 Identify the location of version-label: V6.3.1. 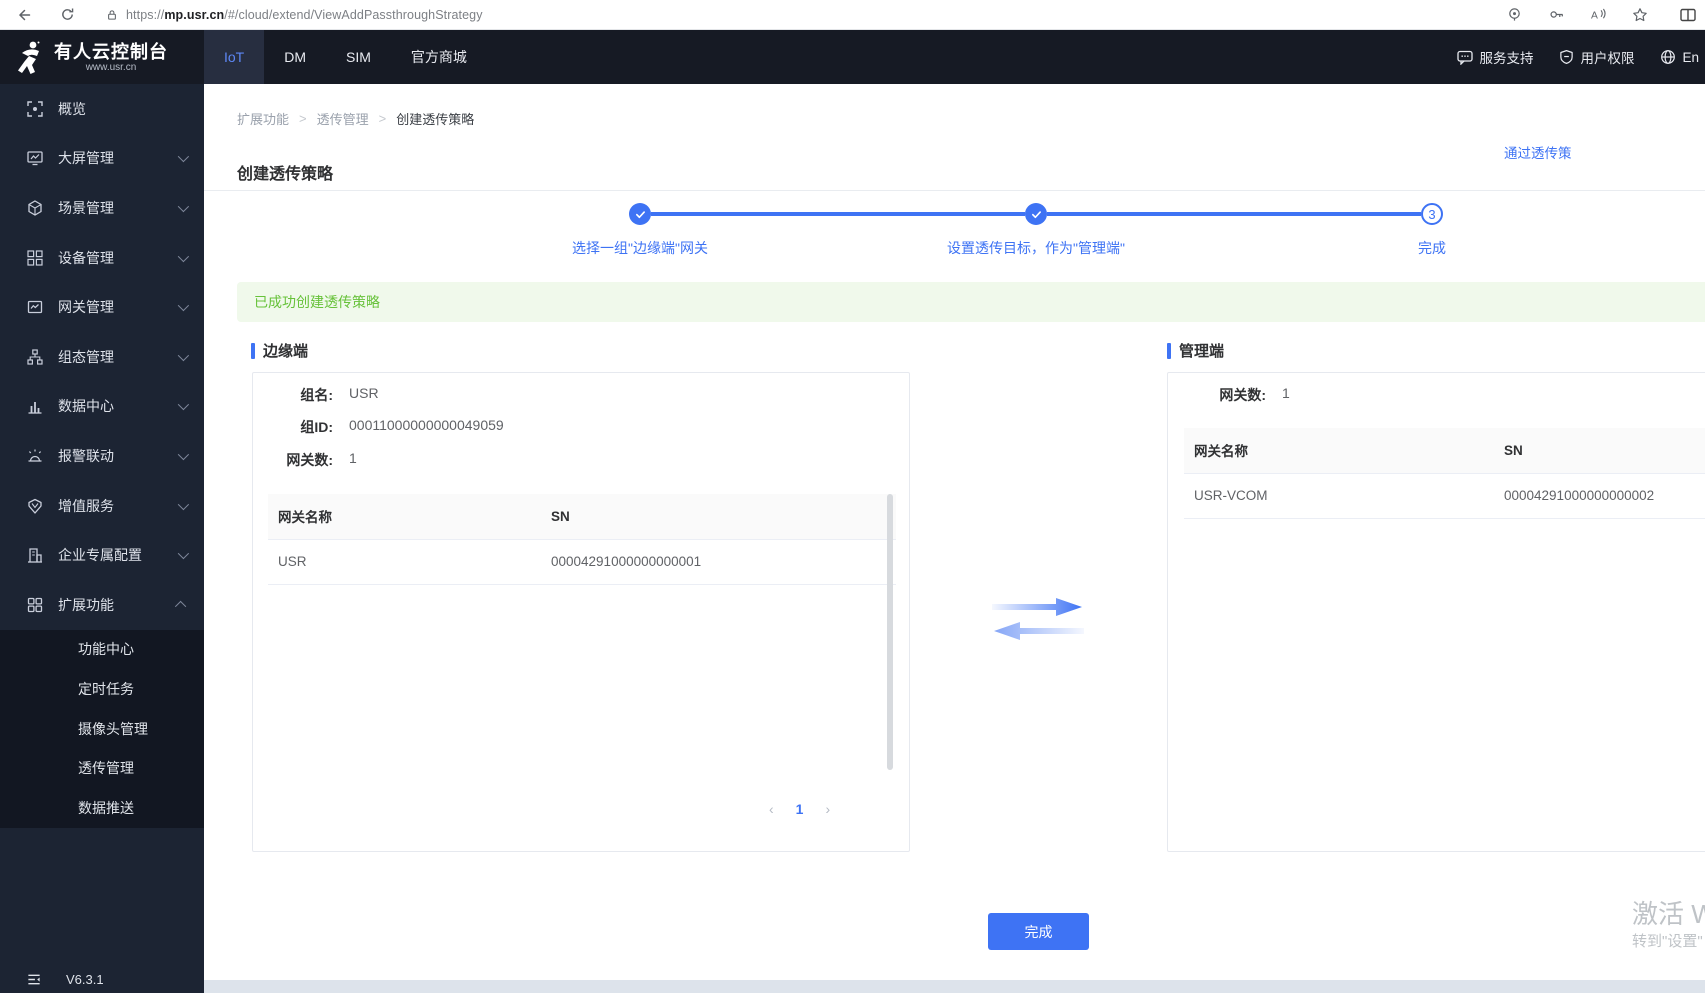
(85, 979).